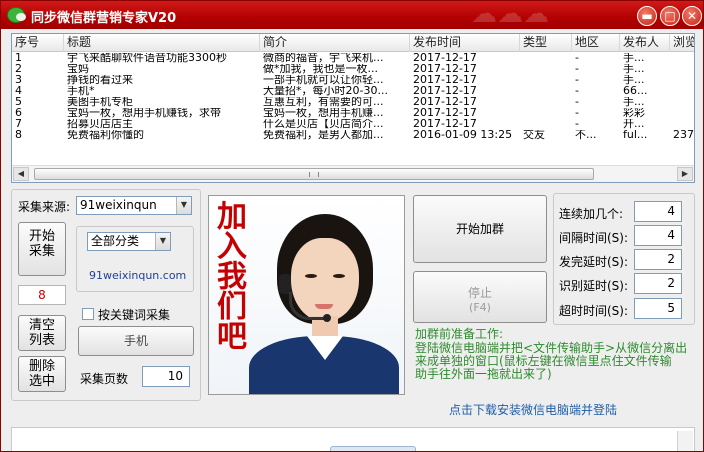  Describe the element at coordinates (88, 314) in the screenshot. I see `keyword-checkbox` at that location.